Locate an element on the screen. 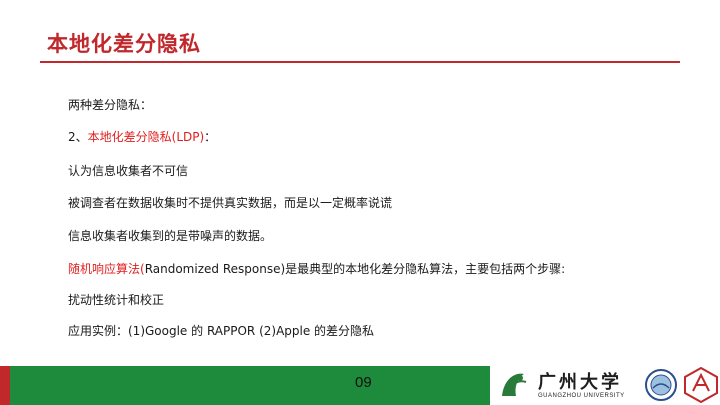 This screenshot has height=405, width=720. body-line-4: 被调查者在数据收集时不提供真实数据，而是以一定概率说谎 is located at coordinates (230, 202).